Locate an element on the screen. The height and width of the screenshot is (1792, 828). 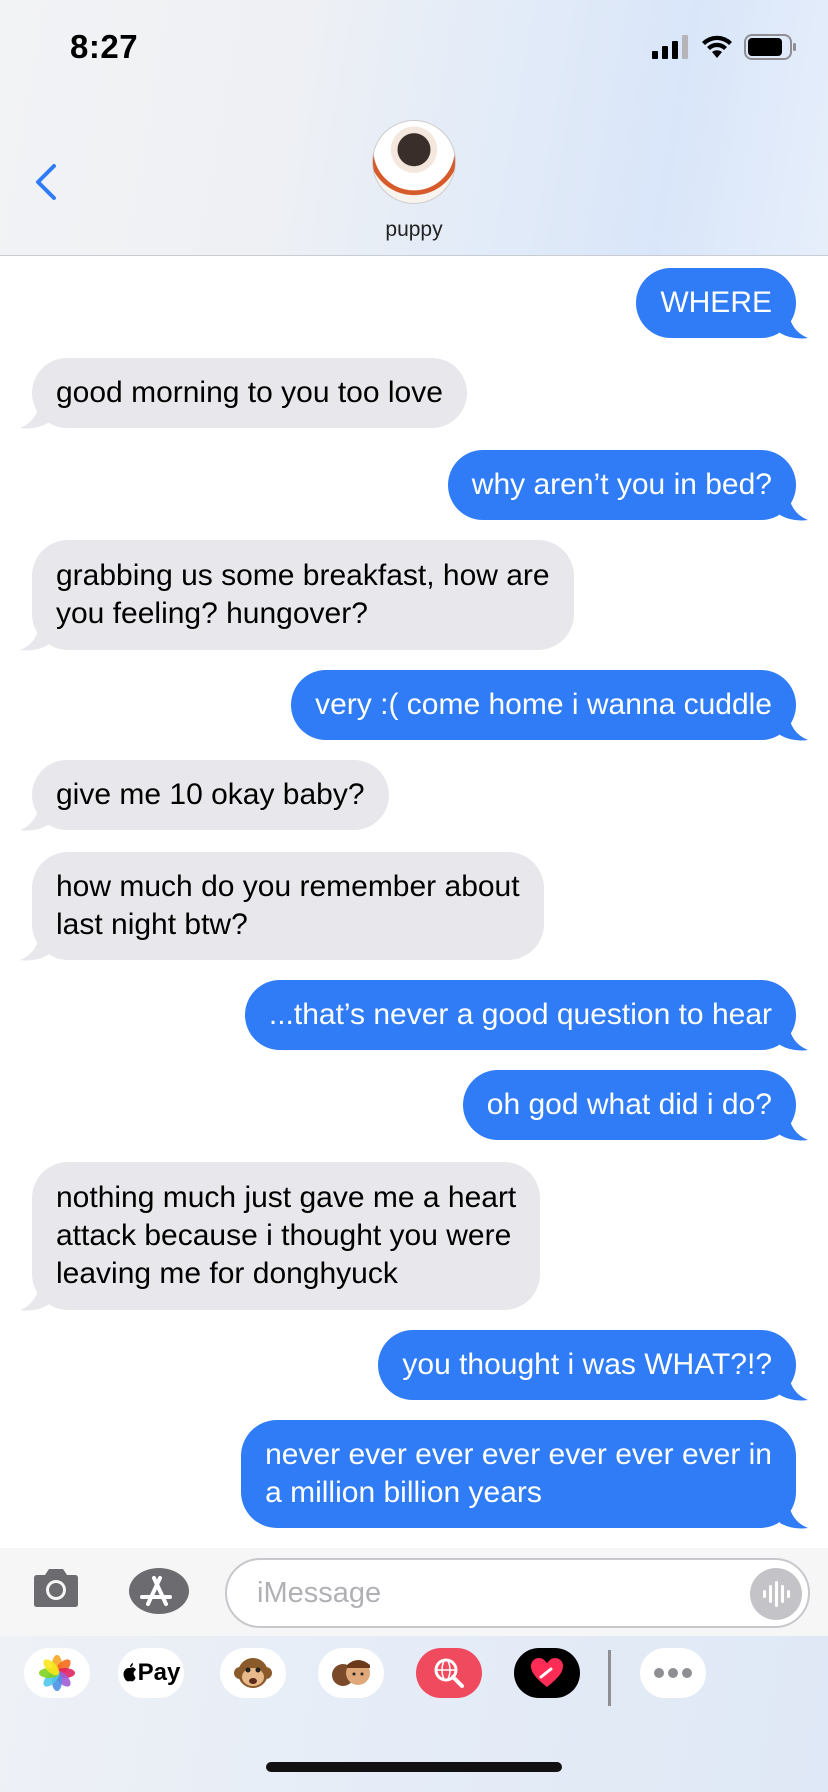
incoming-message-bubble: good morning to you too love is located at coordinates (243, 393).